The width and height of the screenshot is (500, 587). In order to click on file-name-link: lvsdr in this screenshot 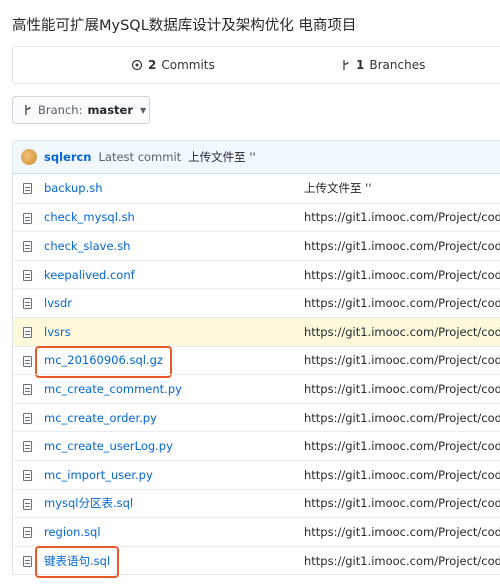, I will do `click(58, 303)`.